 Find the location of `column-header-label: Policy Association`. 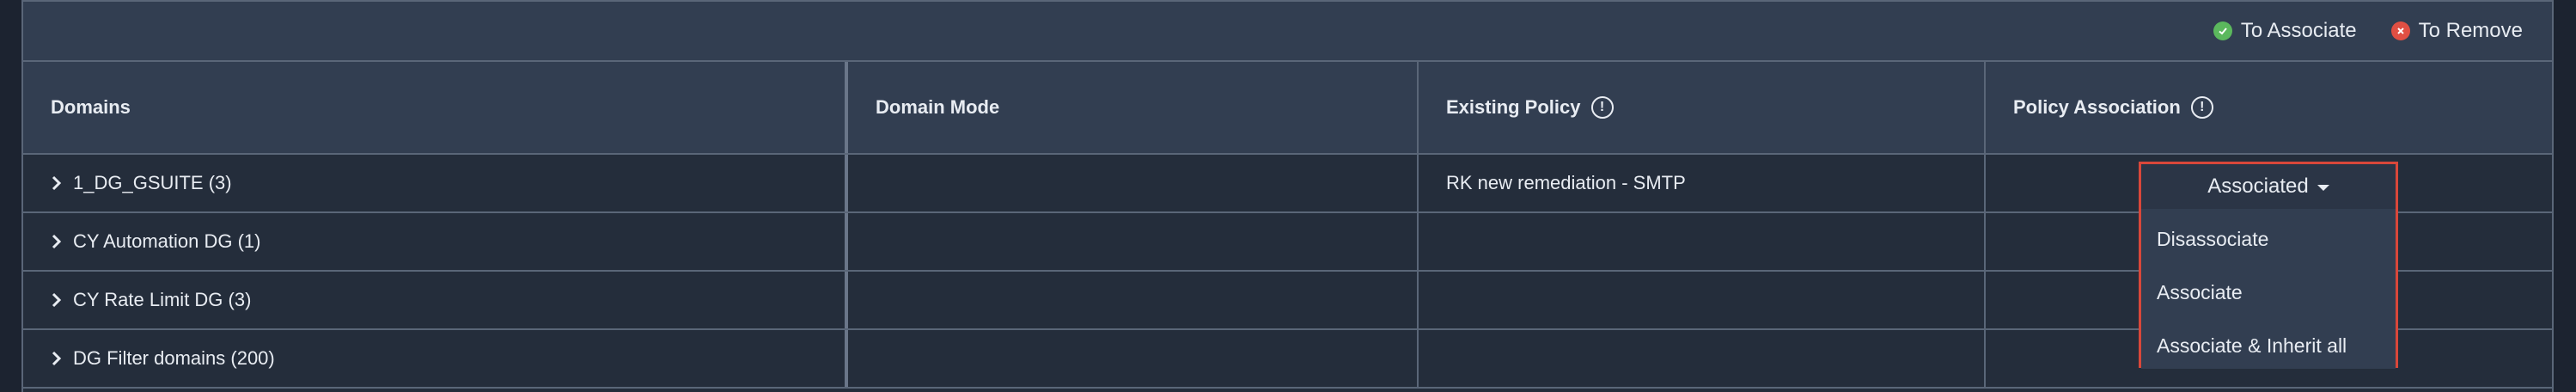

column-header-label: Policy Association is located at coordinates (2097, 107).